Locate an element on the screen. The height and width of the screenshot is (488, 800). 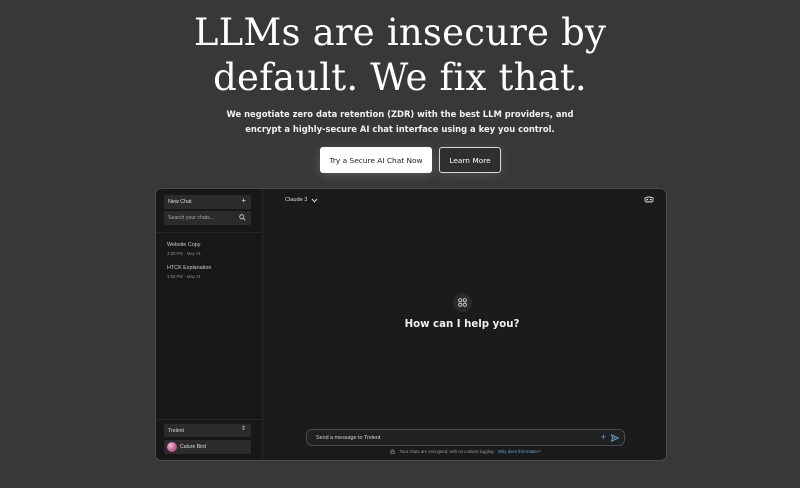
avatar is located at coordinates (172, 447).